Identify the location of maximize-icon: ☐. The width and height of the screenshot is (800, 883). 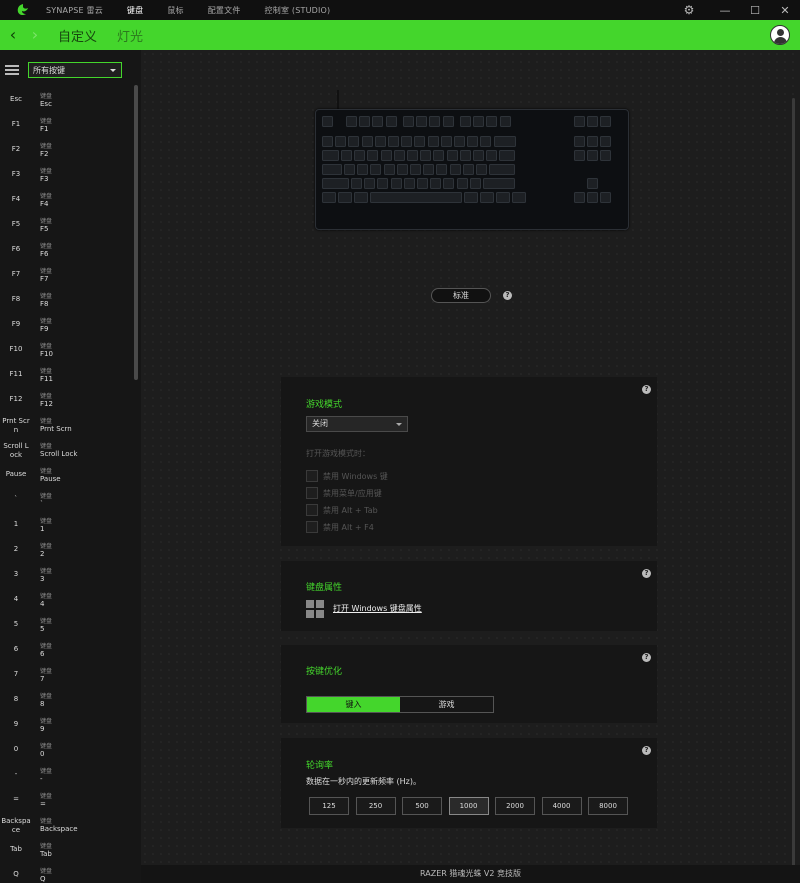
(755, 10).